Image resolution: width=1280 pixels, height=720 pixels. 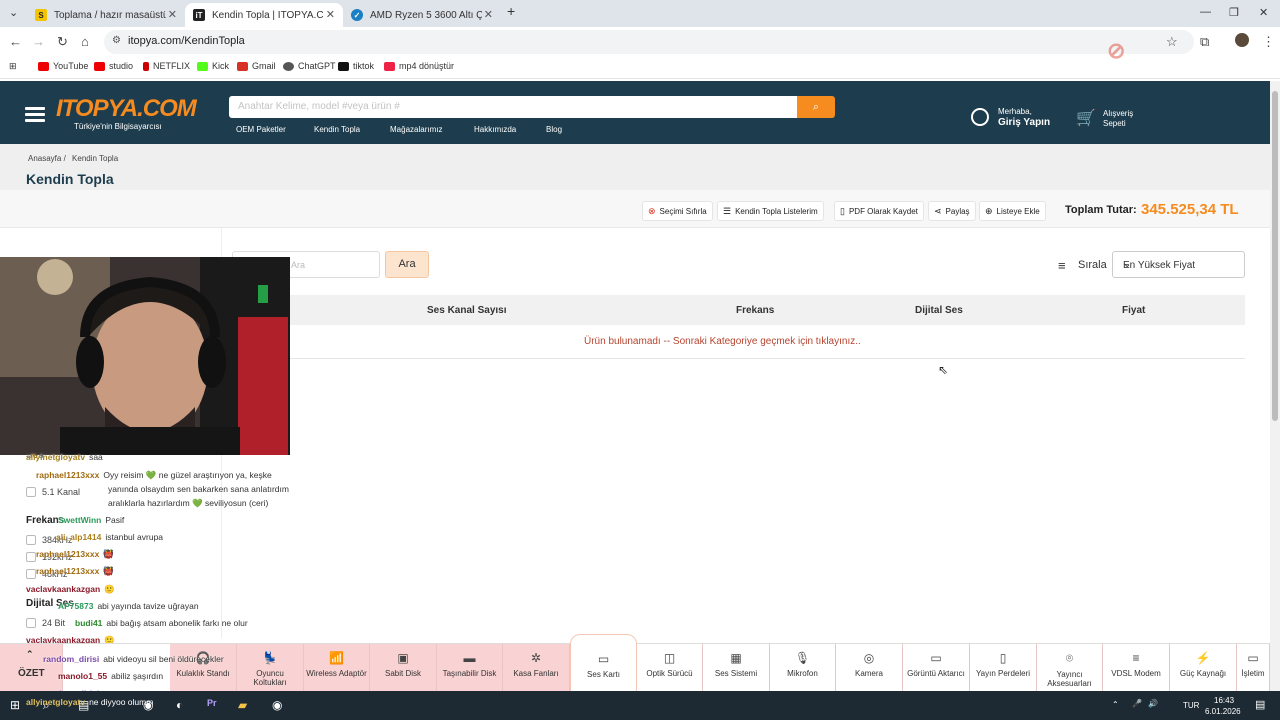 I want to click on extensions-icon: ⧉, so click(x=1204, y=42).